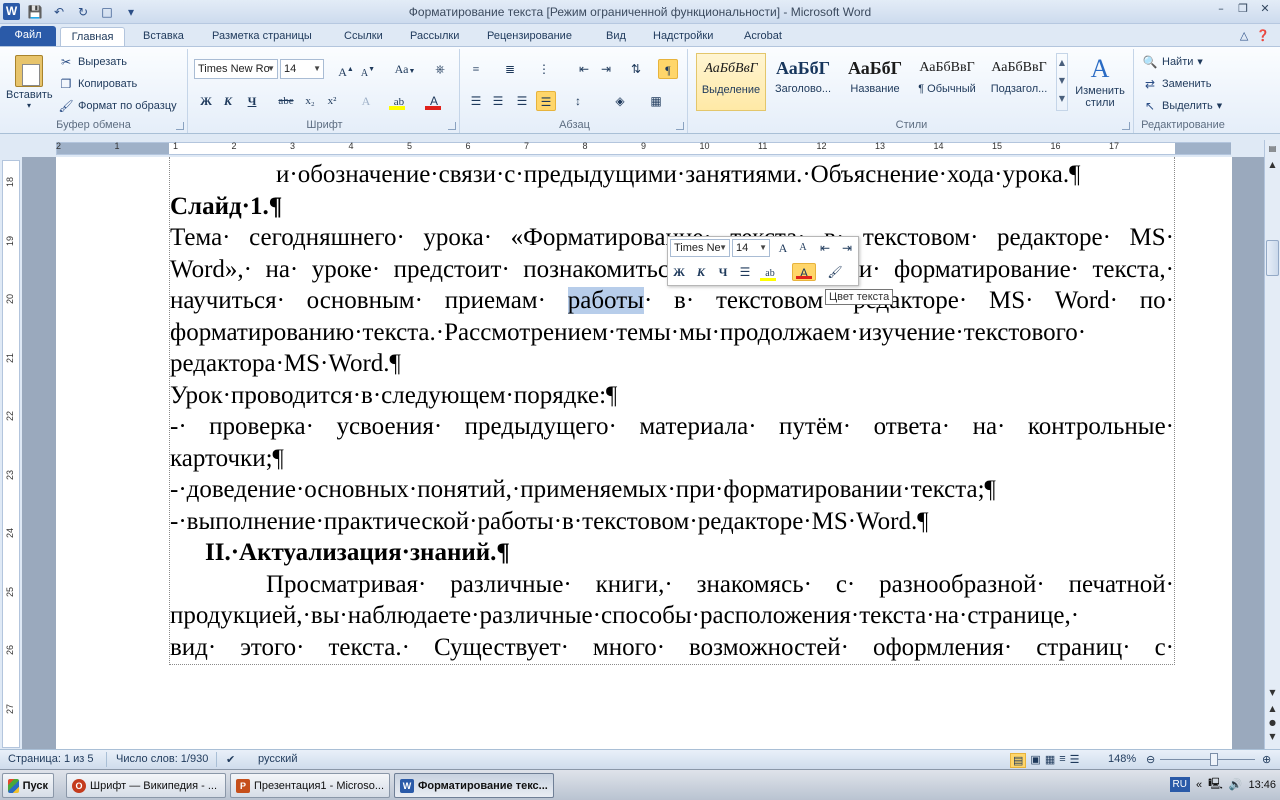  Describe the element at coordinates (783, 248) in the screenshot. I see `mini-grow-font-icon: A` at that location.